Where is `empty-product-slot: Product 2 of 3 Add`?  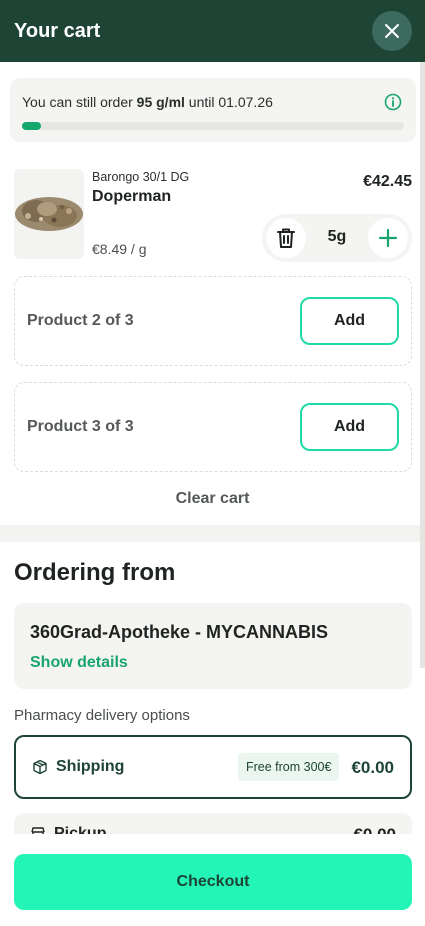
empty-product-slot: Product 2 of 3 Add is located at coordinates (213, 321).